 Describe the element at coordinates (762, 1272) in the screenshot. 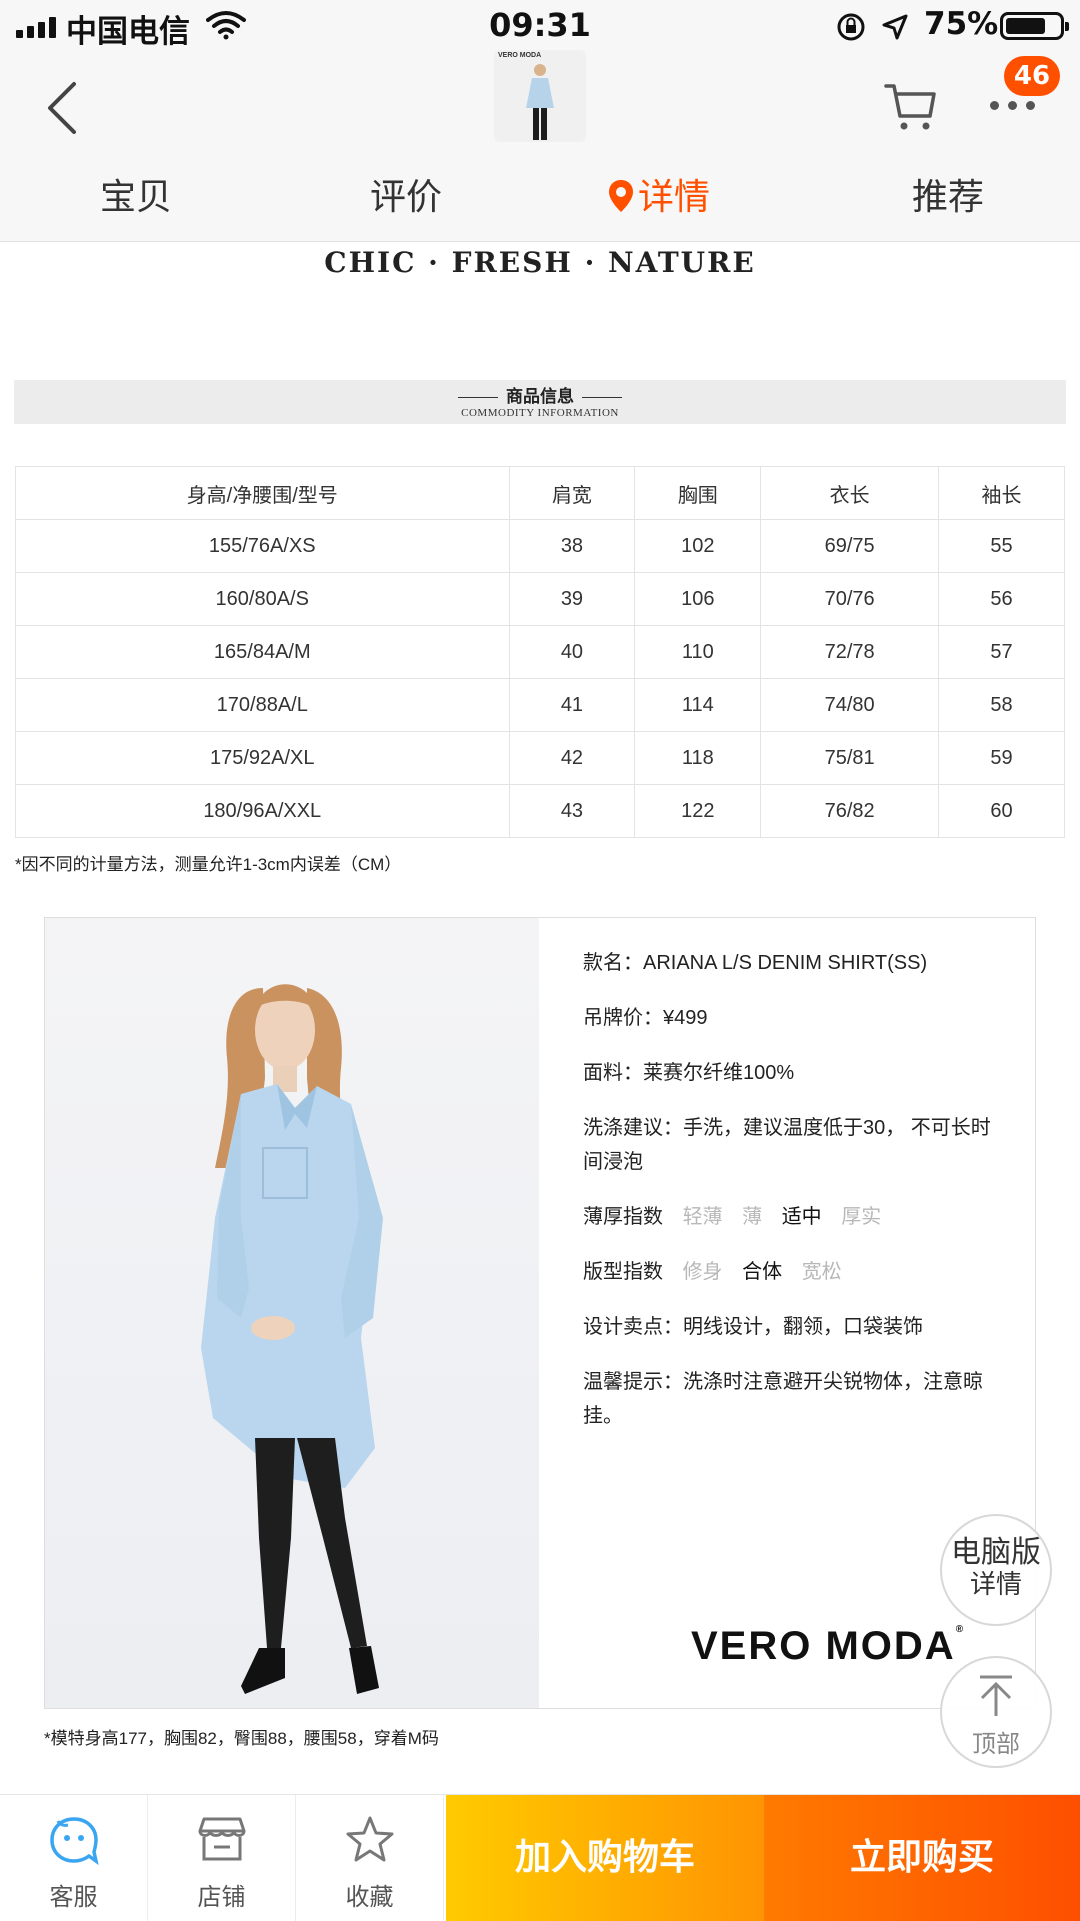

I see `fit-option-selected: 合体` at that location.